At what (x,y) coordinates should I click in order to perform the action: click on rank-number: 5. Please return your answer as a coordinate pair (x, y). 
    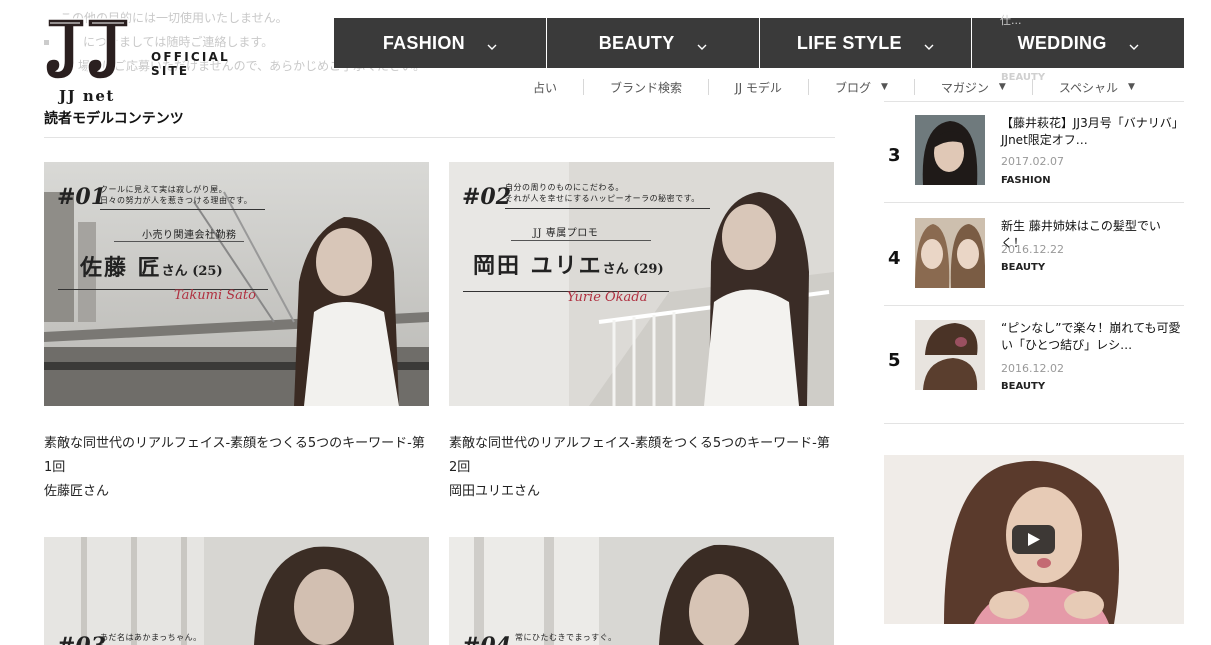
    Looking at the image, I should click on (894, 360).